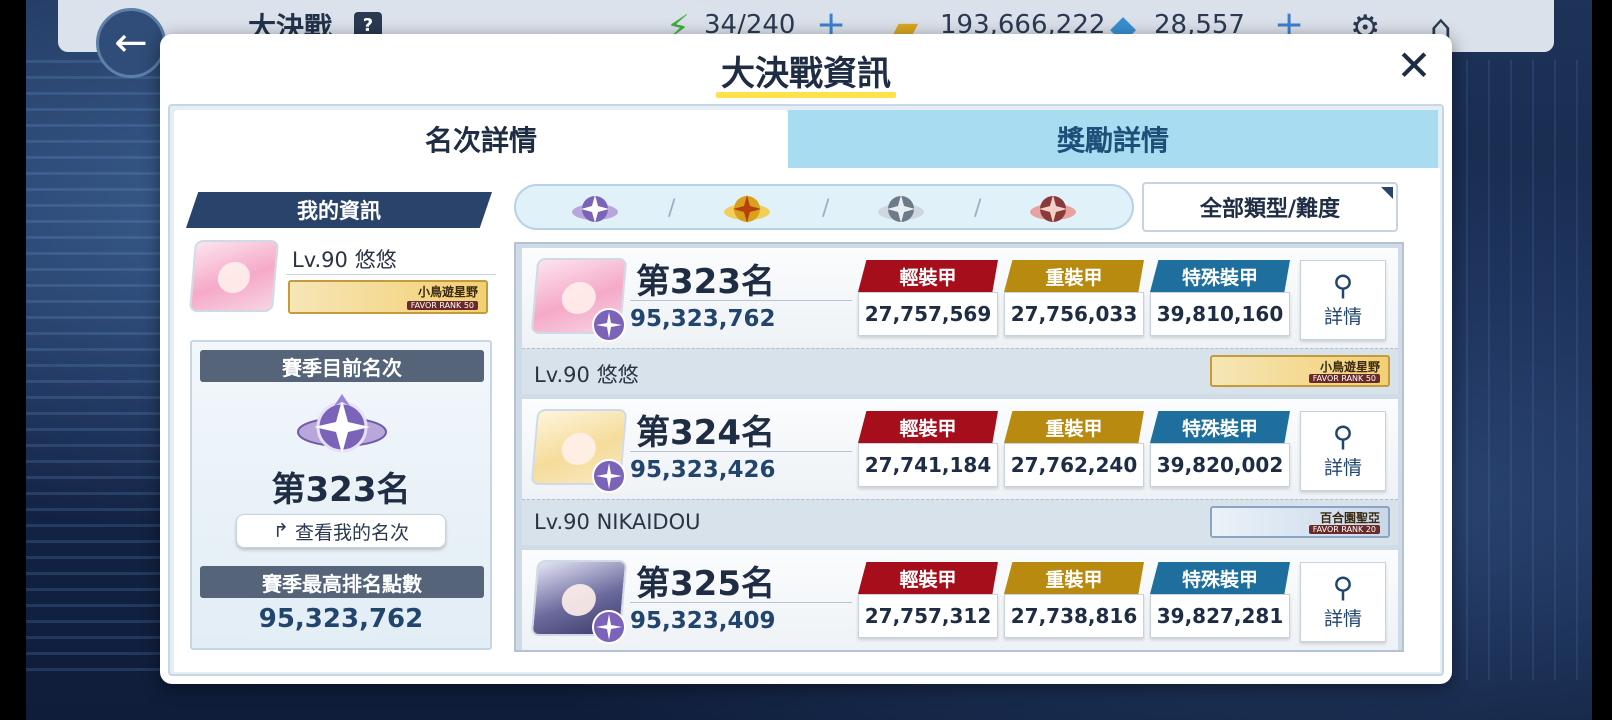 The height and width of the screenshot is (720, 1612). I want to click on rank-number: 第325名, so click(705, 584).